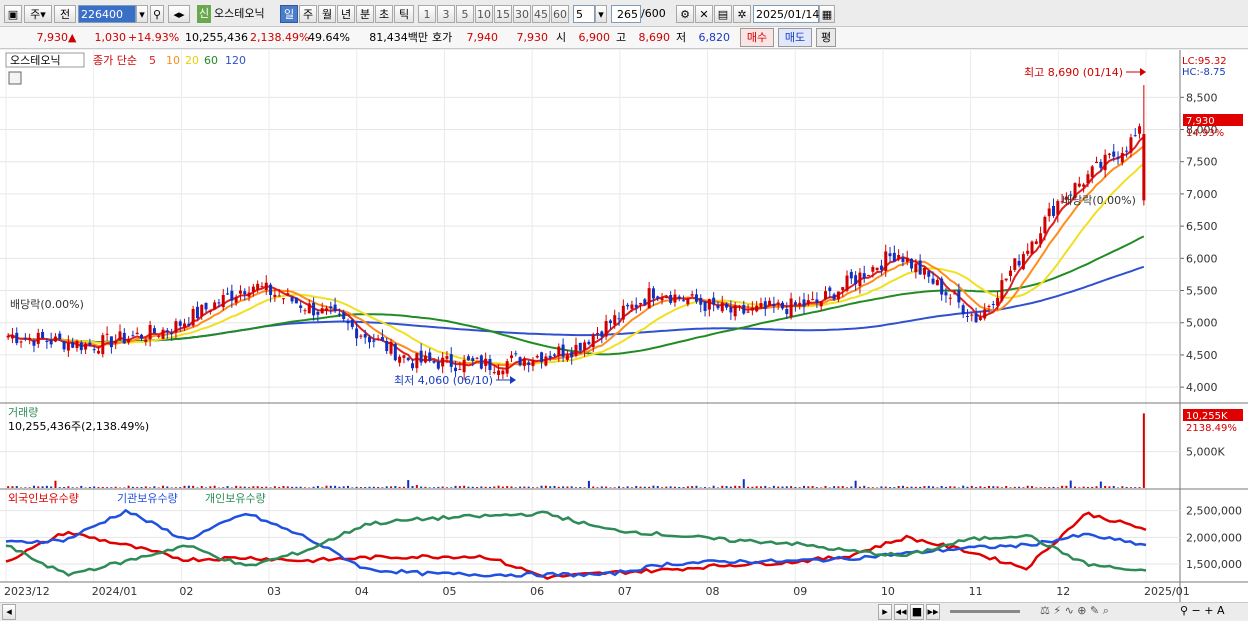  What do you see at coordinates (216, 37) in the screenshot?
I see `volume: 10,255,436` at bounding box center [216, 37].